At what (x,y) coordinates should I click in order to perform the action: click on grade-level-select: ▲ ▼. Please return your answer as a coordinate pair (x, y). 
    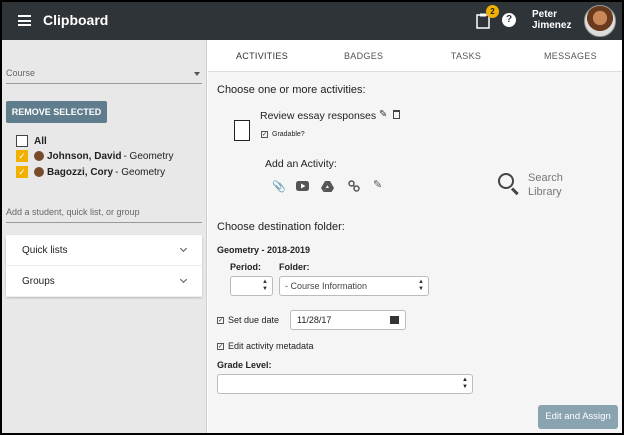
    Looking at the image, I should click on (345, 384).